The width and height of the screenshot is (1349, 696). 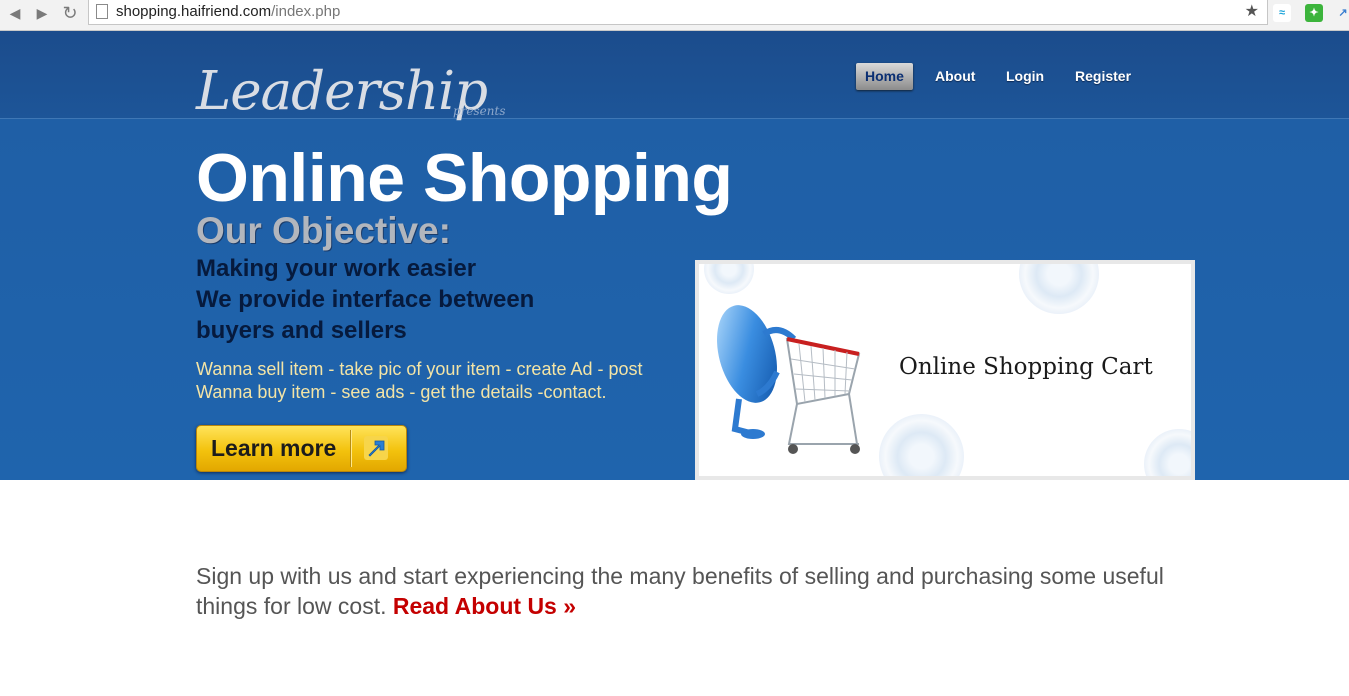 I want to click on promo-caption: Online Shopping Cart, so click(x=1026, y=367).